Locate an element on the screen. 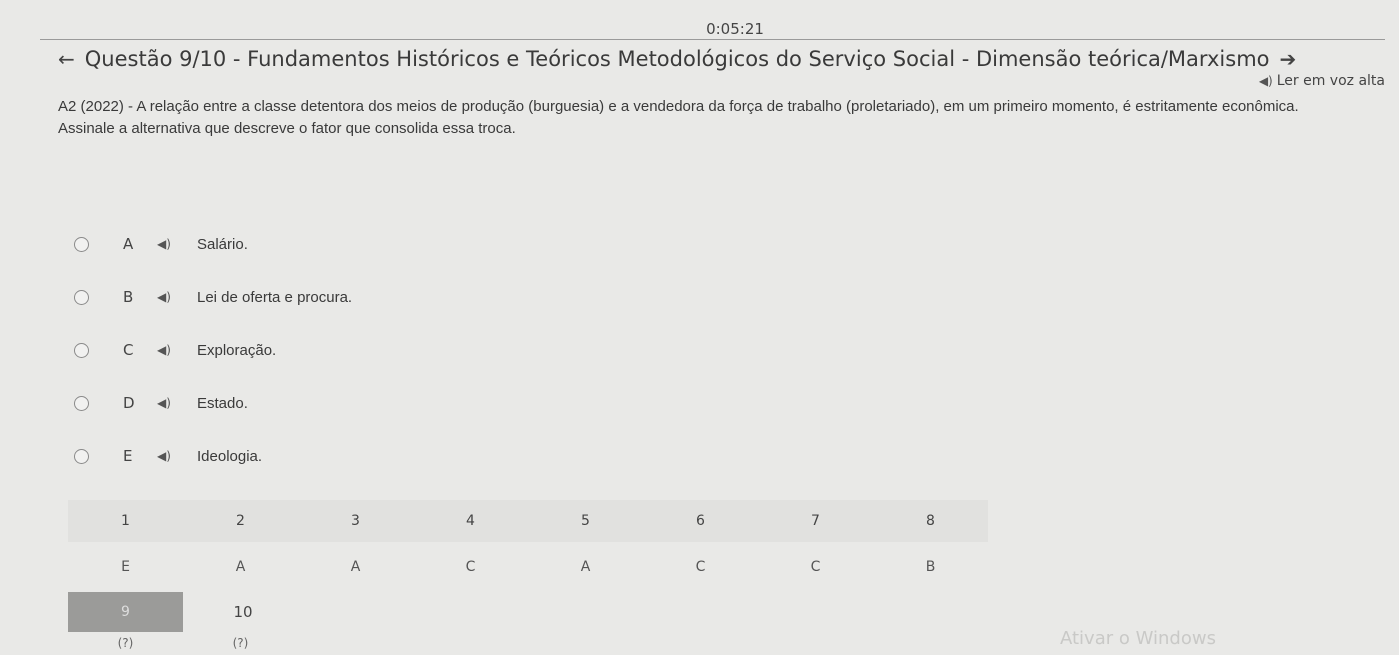 This screenshot has width=1399, height=655. timer: 0:05:21 is located at coordinates (735, 29).